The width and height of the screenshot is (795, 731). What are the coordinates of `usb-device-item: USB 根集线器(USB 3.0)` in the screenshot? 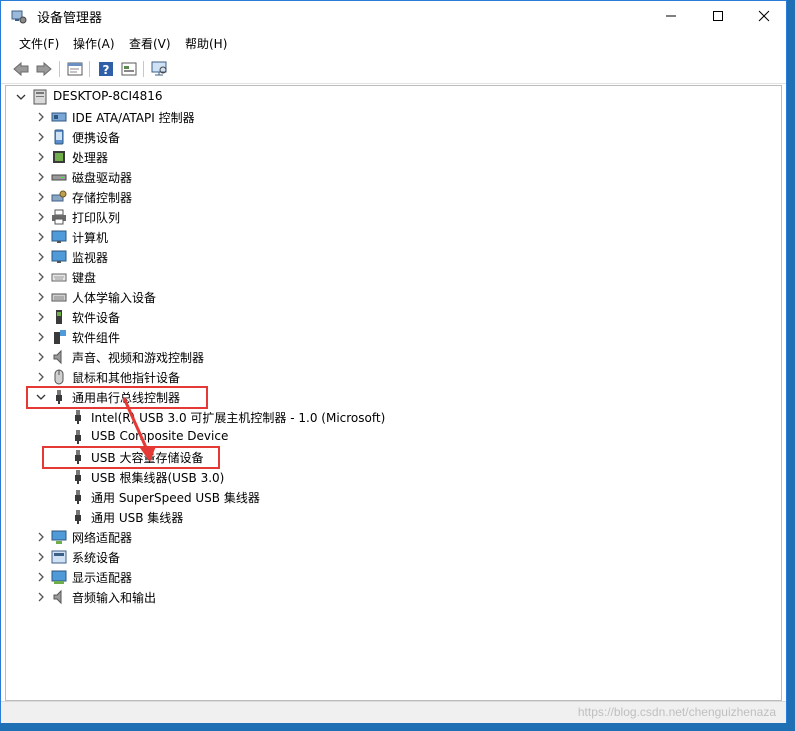 It's located at (386, 477).